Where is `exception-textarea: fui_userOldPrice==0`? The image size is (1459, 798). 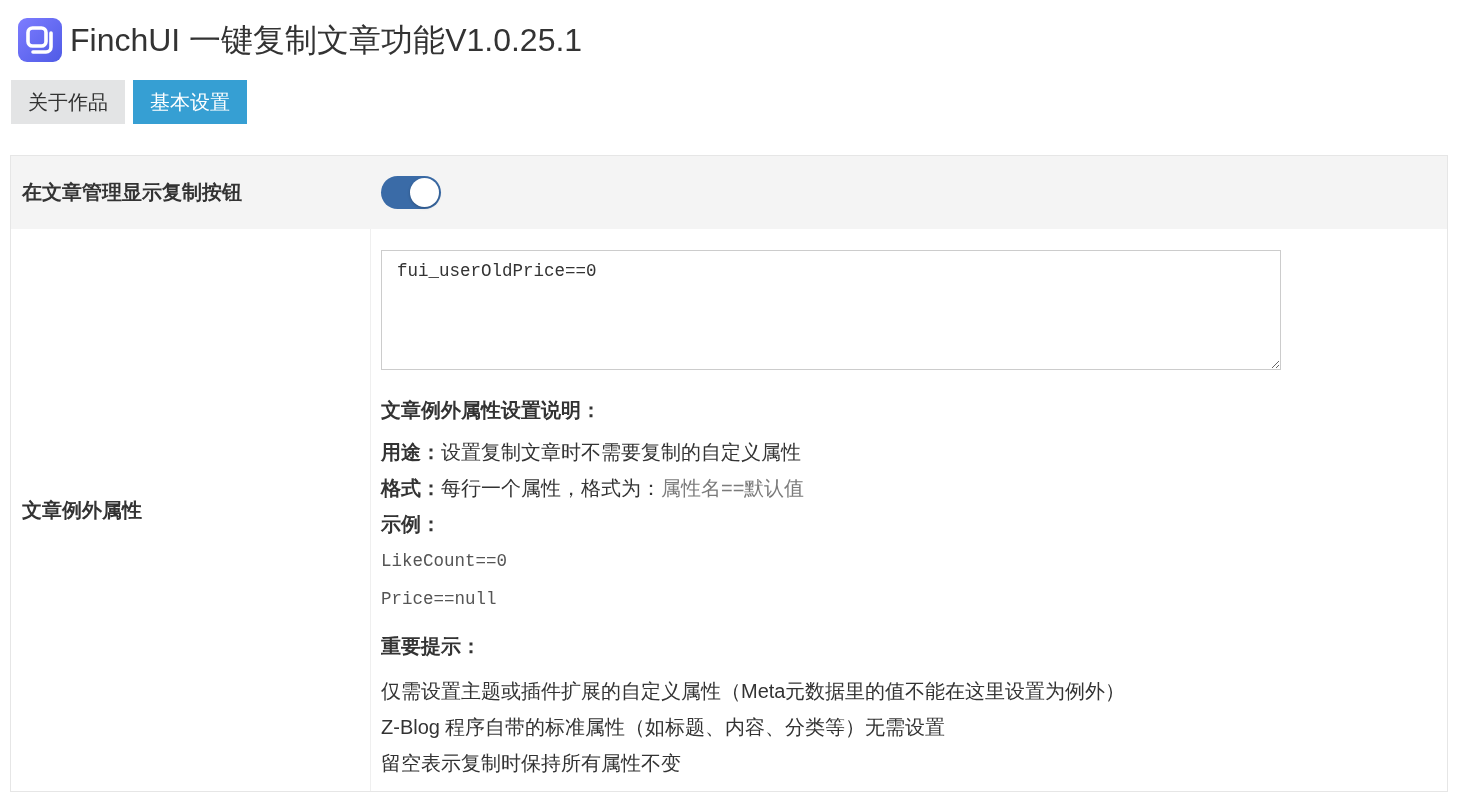 exception-textarea: fui_userOldPrice==0 is located at coordinates (831, 310).